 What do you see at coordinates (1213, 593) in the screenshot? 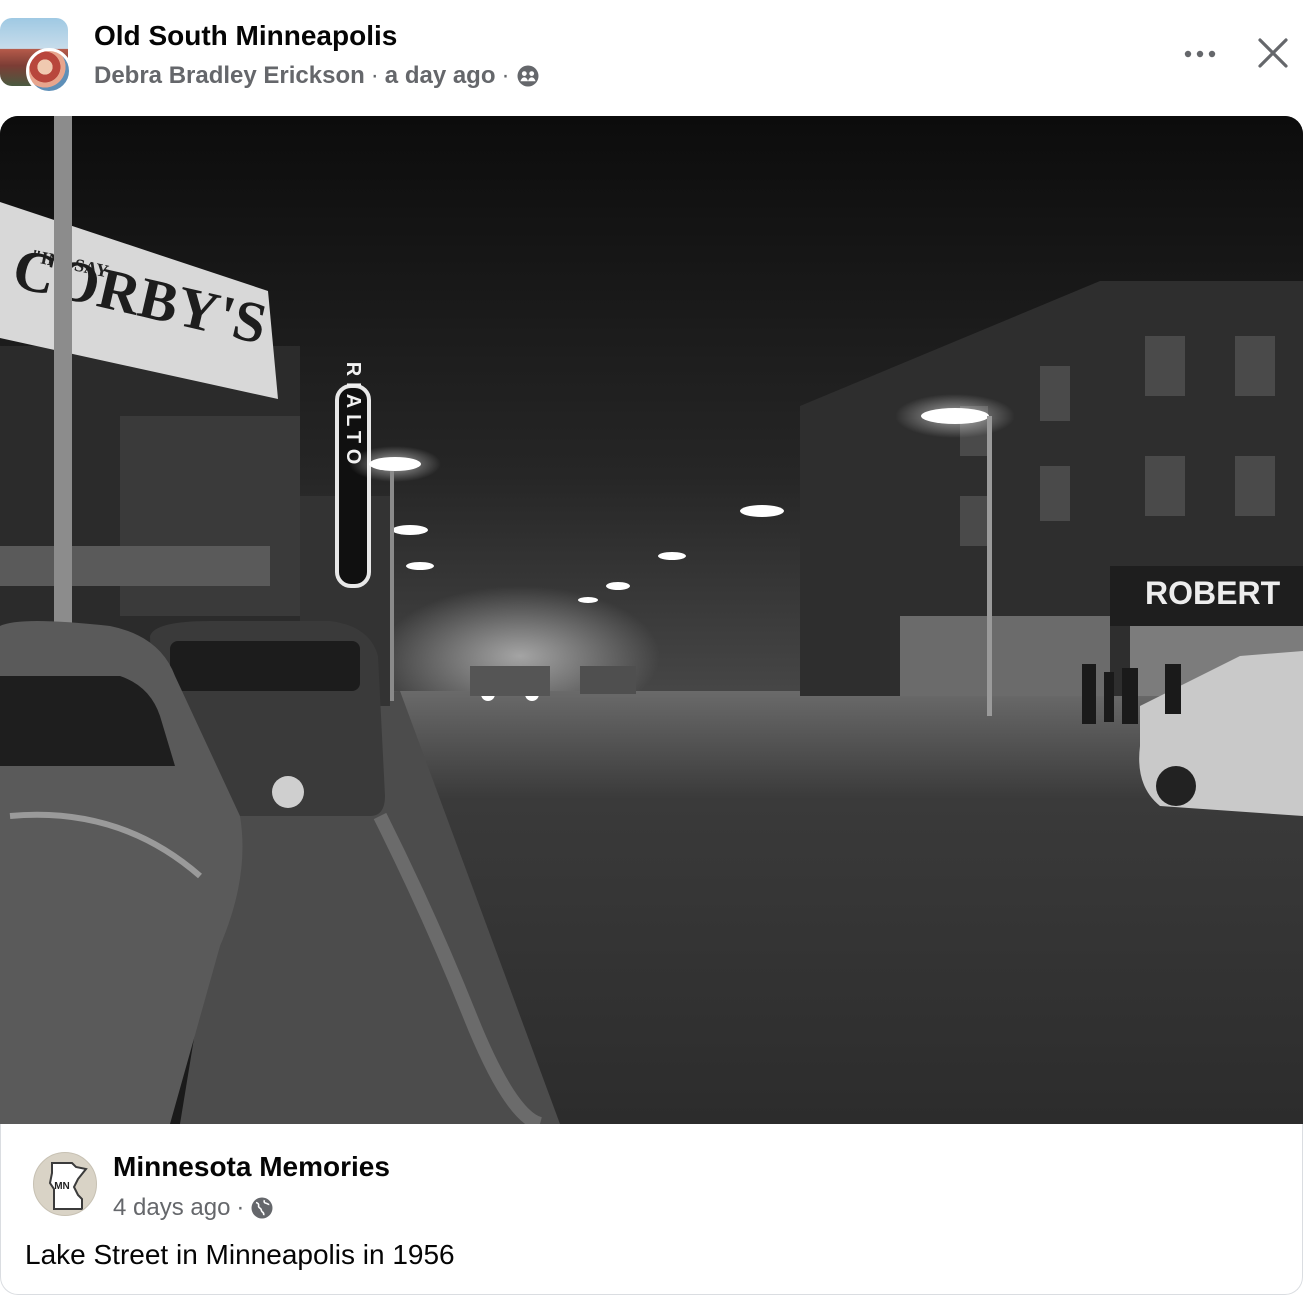
I see `store-sign-text: ROBERT` at bounding box center [1213, 593].